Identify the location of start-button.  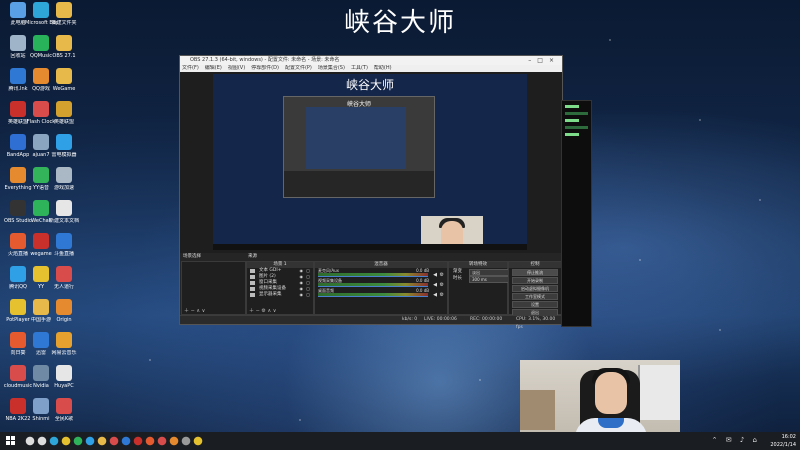
(11, 441).